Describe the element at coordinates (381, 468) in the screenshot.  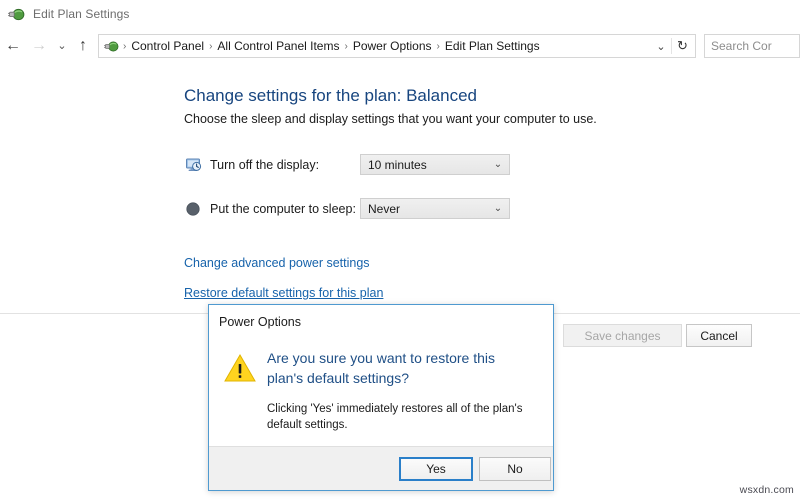
I see `dialog-footer: Yes No` at that location.